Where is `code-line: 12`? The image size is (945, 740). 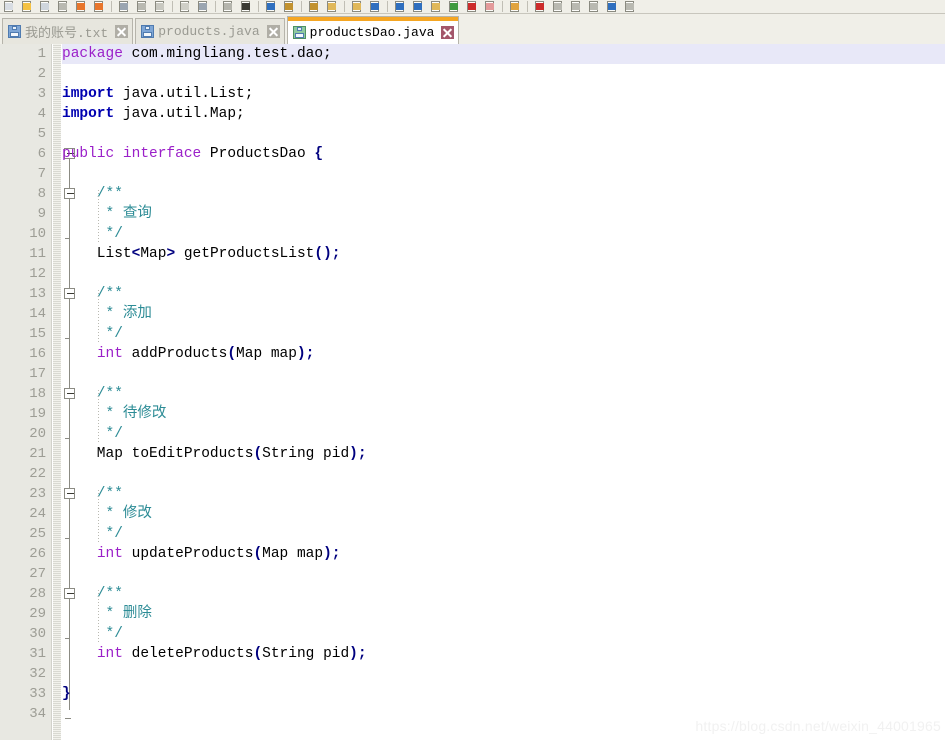 code-line: 12 is located at coordinates (472, 274).